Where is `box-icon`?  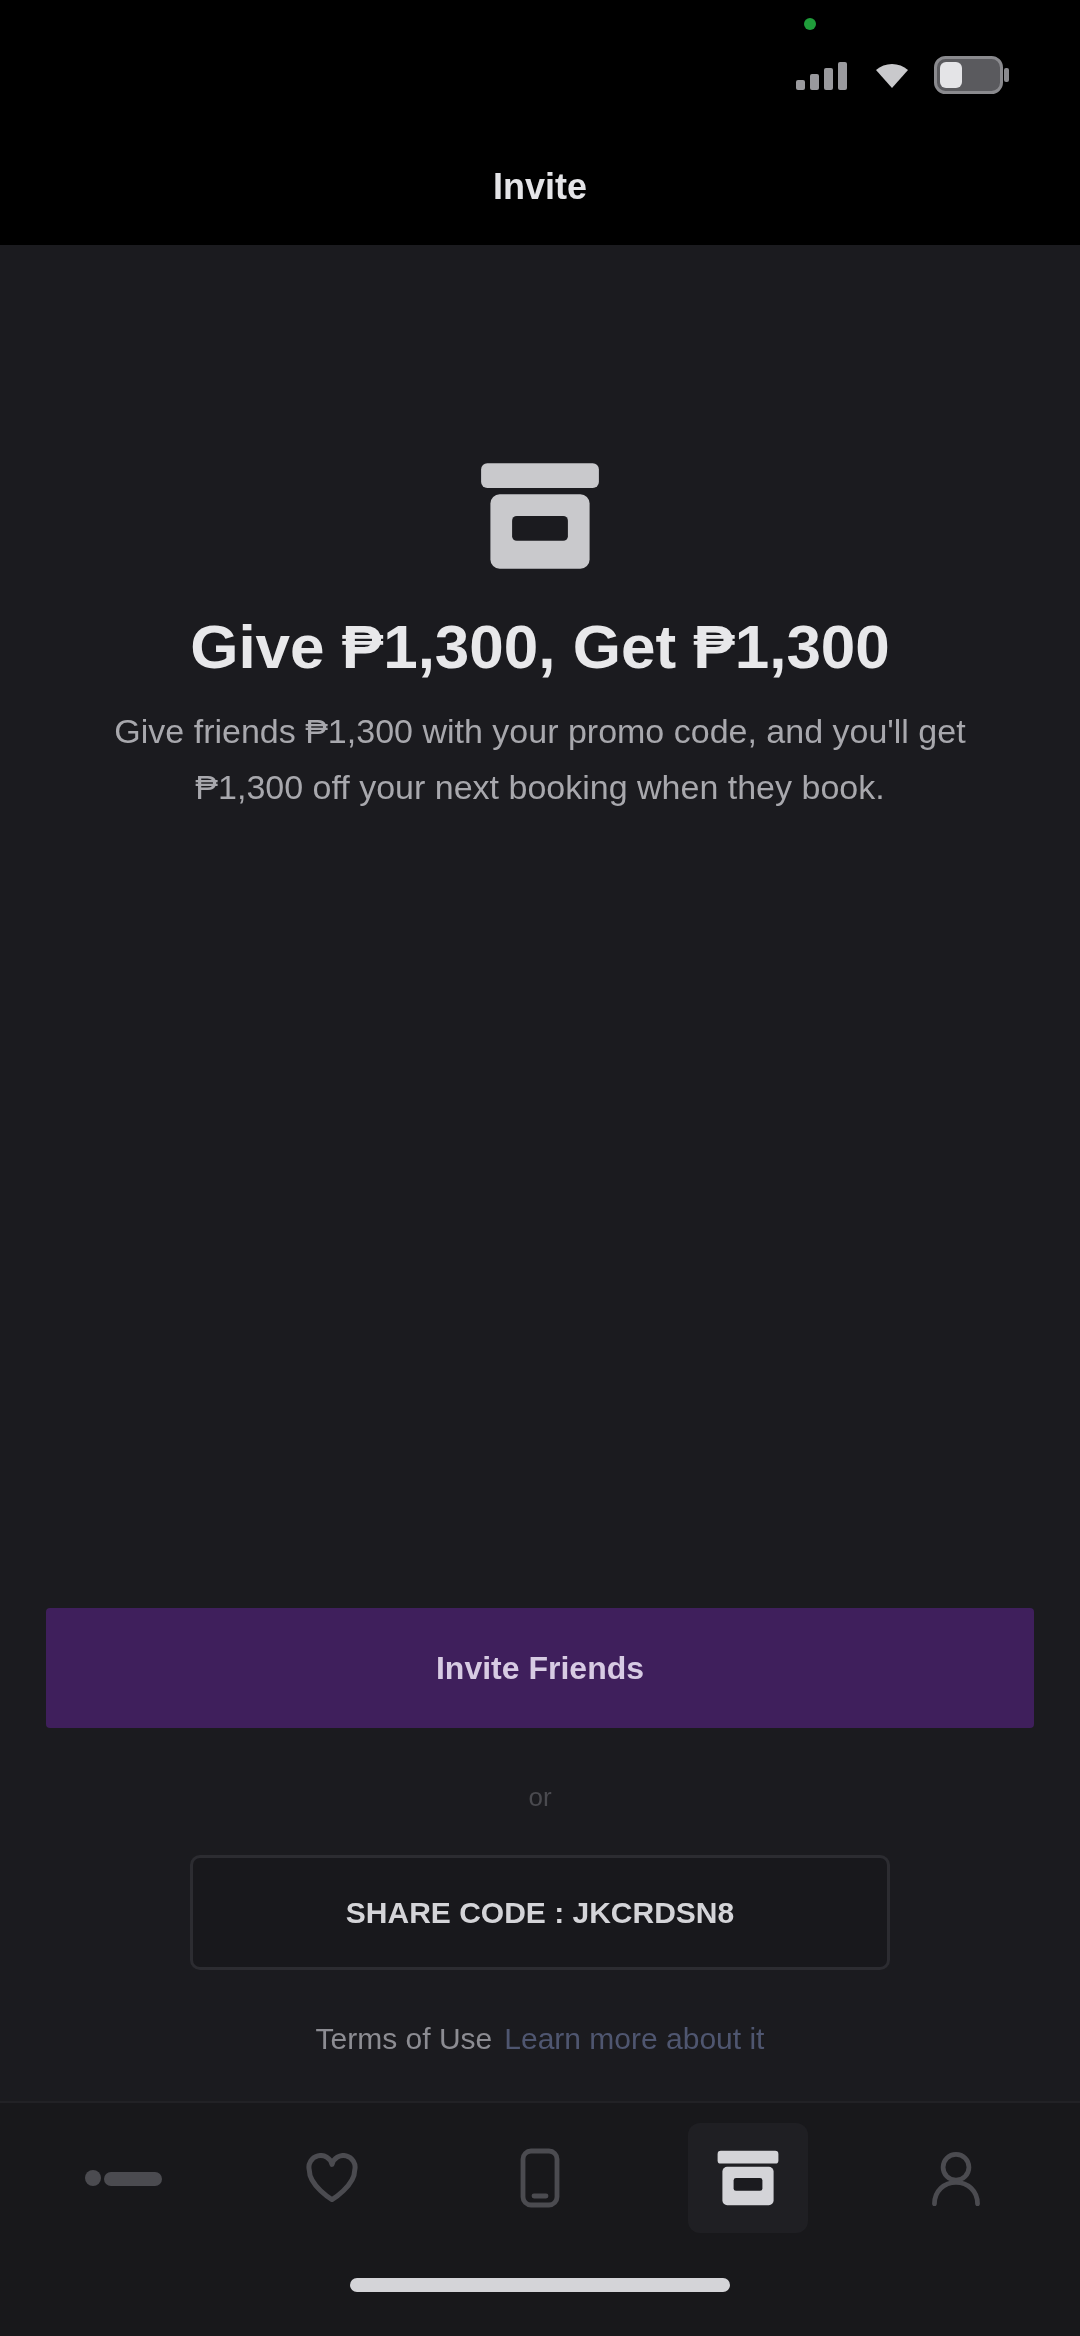 box-icon is located at coordinates (748, 2178).